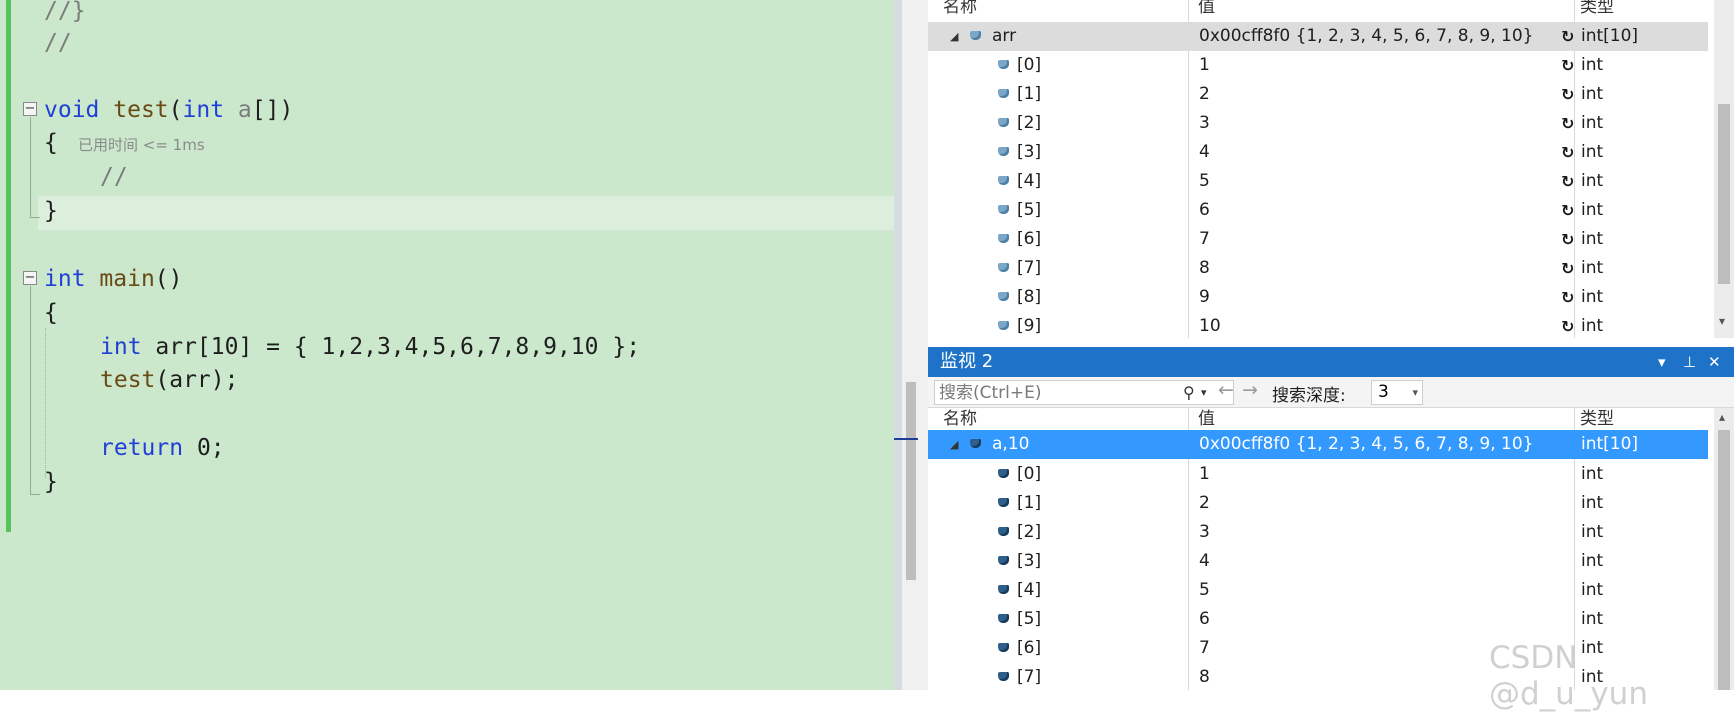 The width and height of the screenshot is (1734, 712). What do you see at coordinates (1318, 532) in the screenshot?
I see `watch-row-item: [2] 3 int` at bounding box center [1318, 532].